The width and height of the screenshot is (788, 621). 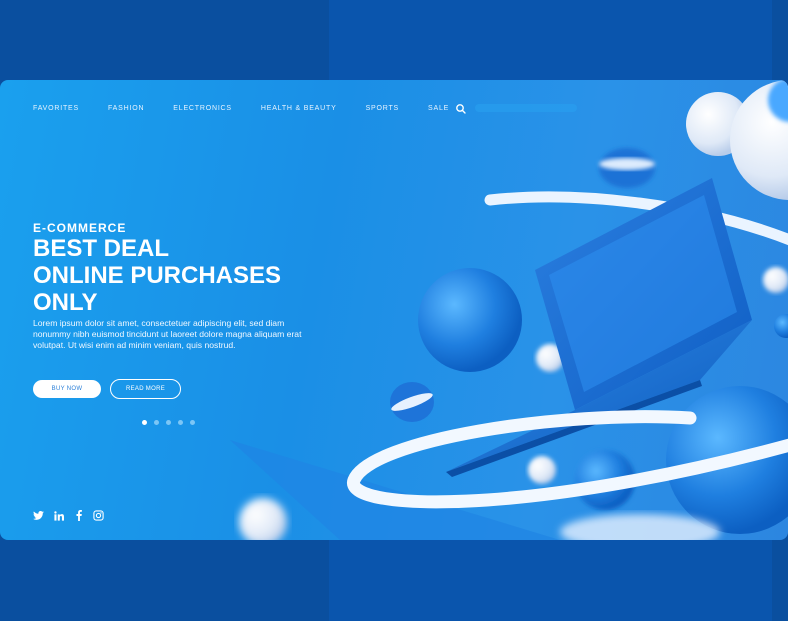 What do you see at coordinates (98, 515) in the screenshot?
I see `instagram-icon` at bounding box center [98, 515].